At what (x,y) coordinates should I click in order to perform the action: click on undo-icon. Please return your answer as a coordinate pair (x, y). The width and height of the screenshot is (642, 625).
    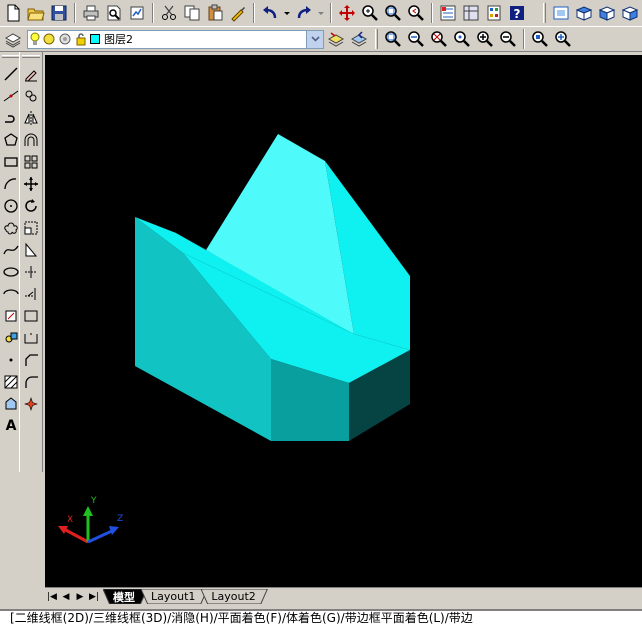
    Looking at the image, I should click on (270, 13).